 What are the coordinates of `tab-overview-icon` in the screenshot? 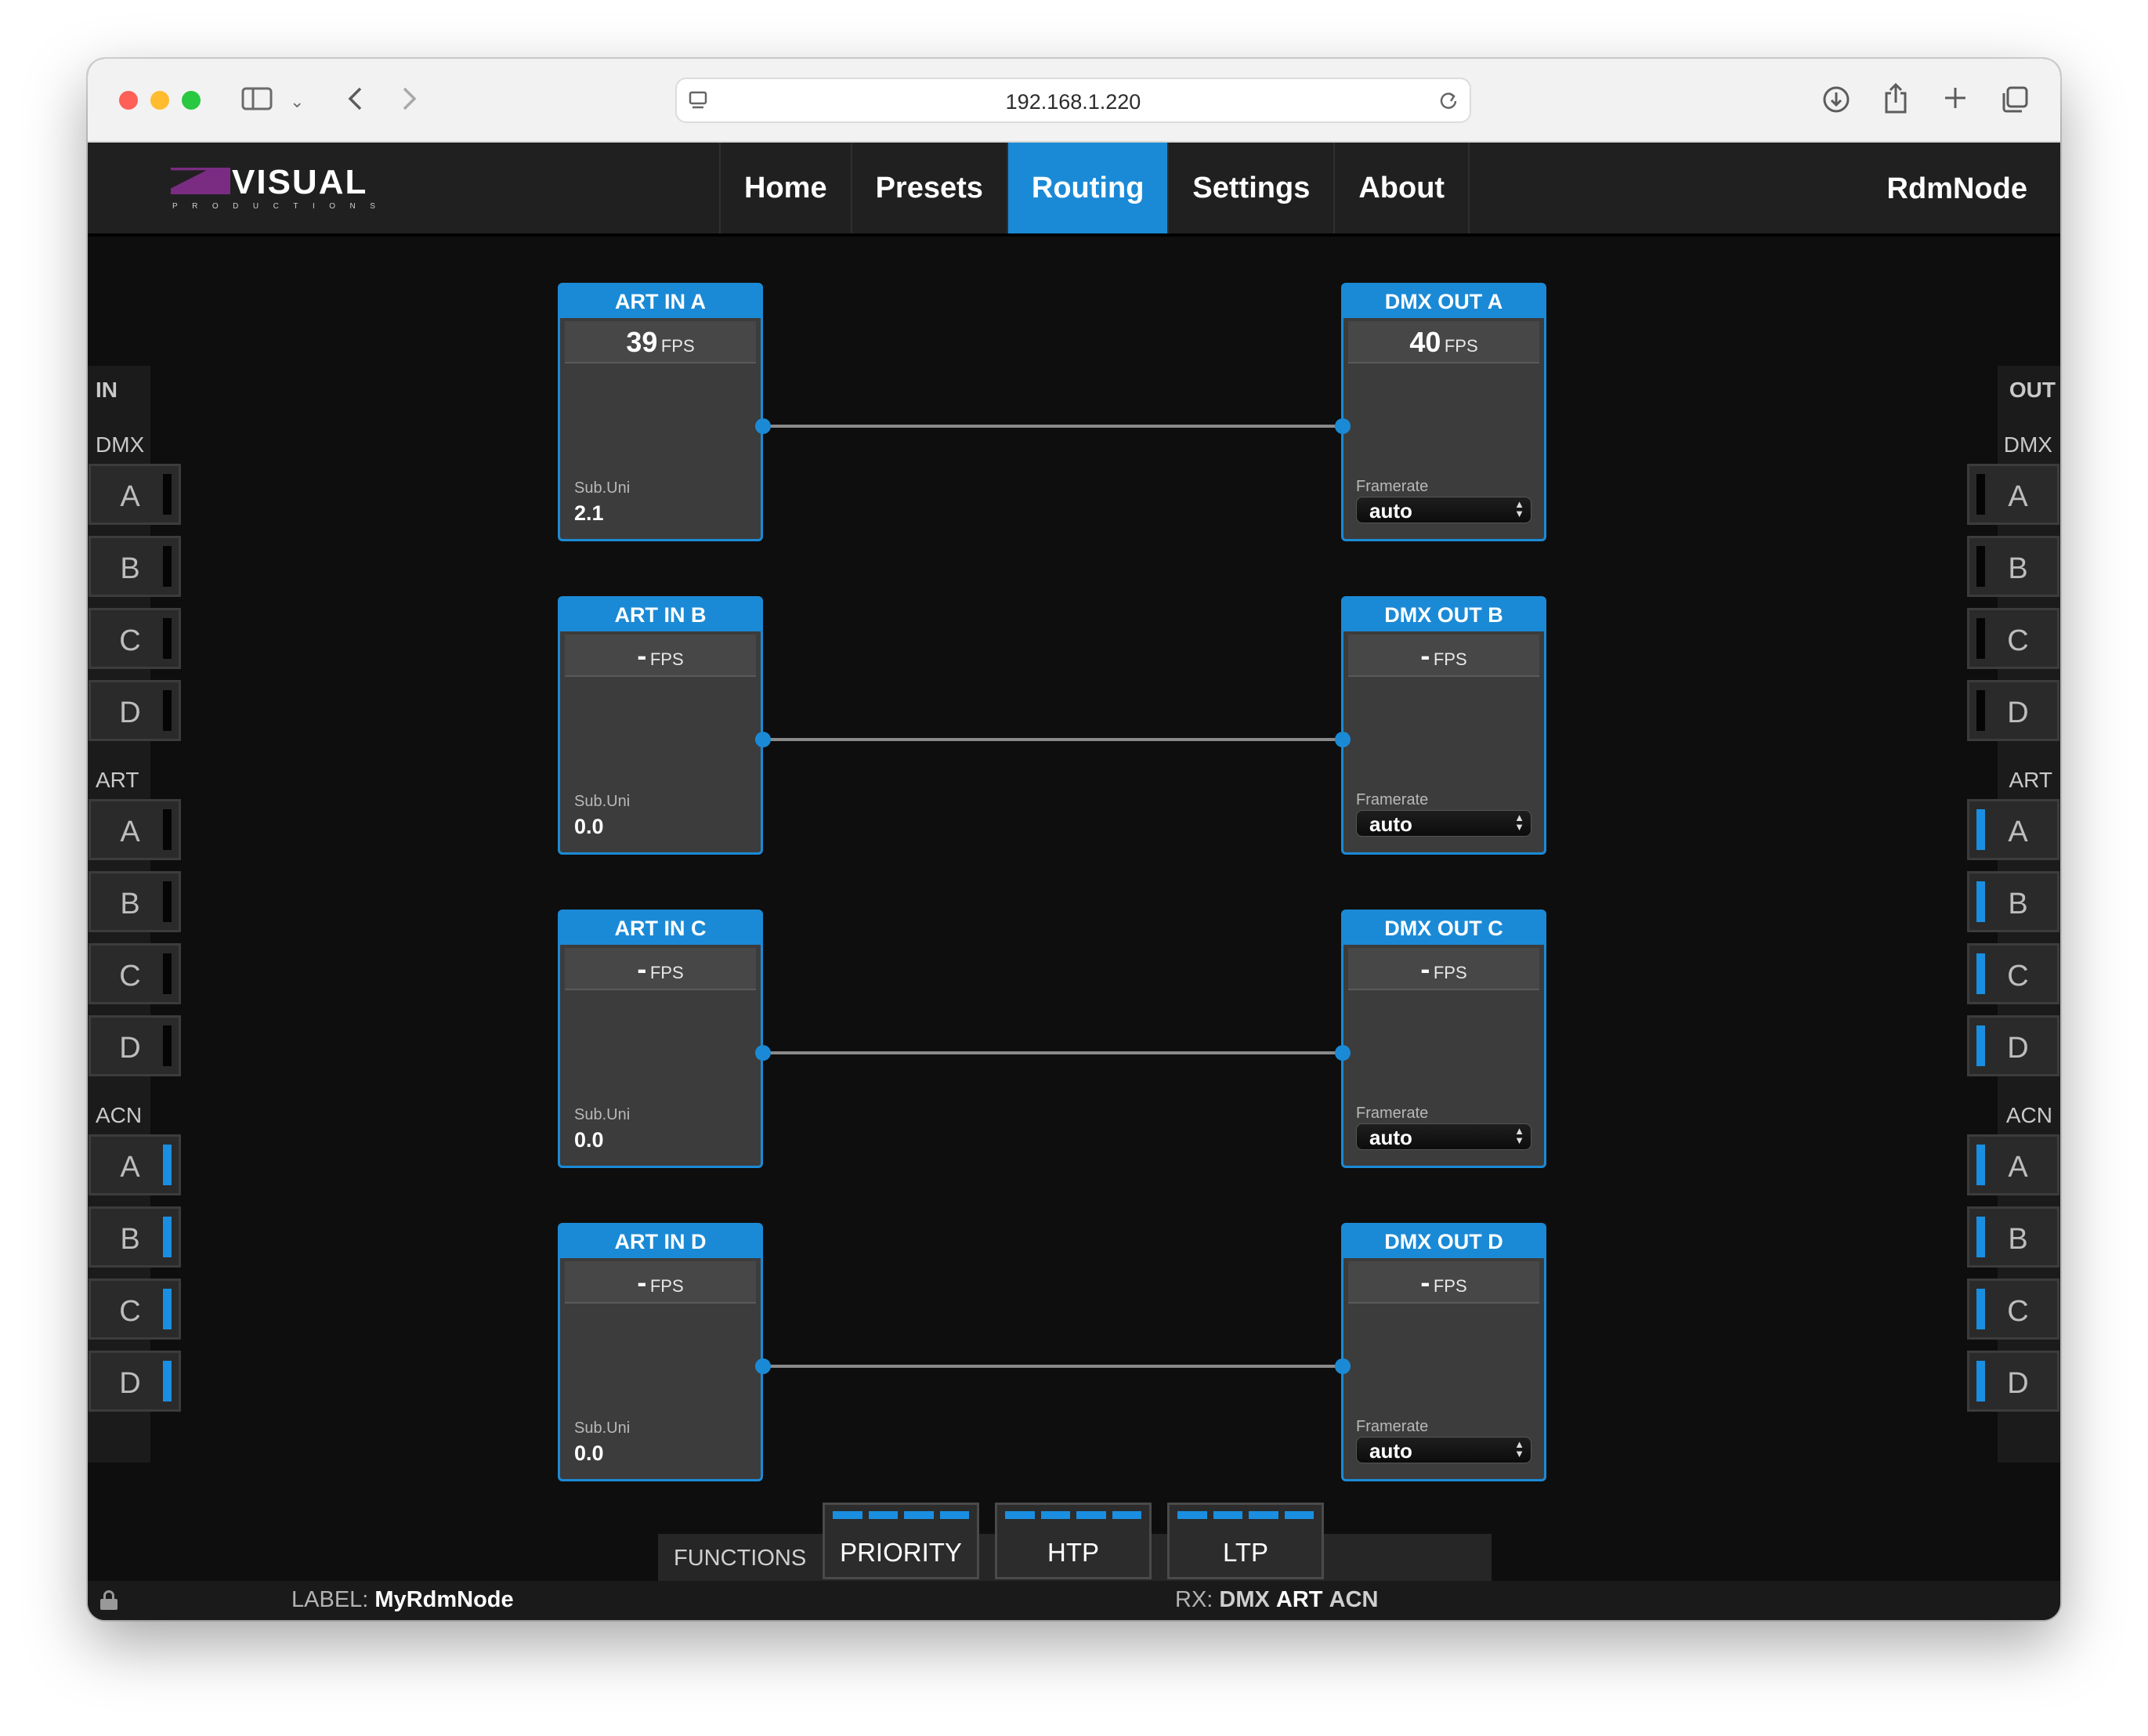 It's located at (2015, 101).